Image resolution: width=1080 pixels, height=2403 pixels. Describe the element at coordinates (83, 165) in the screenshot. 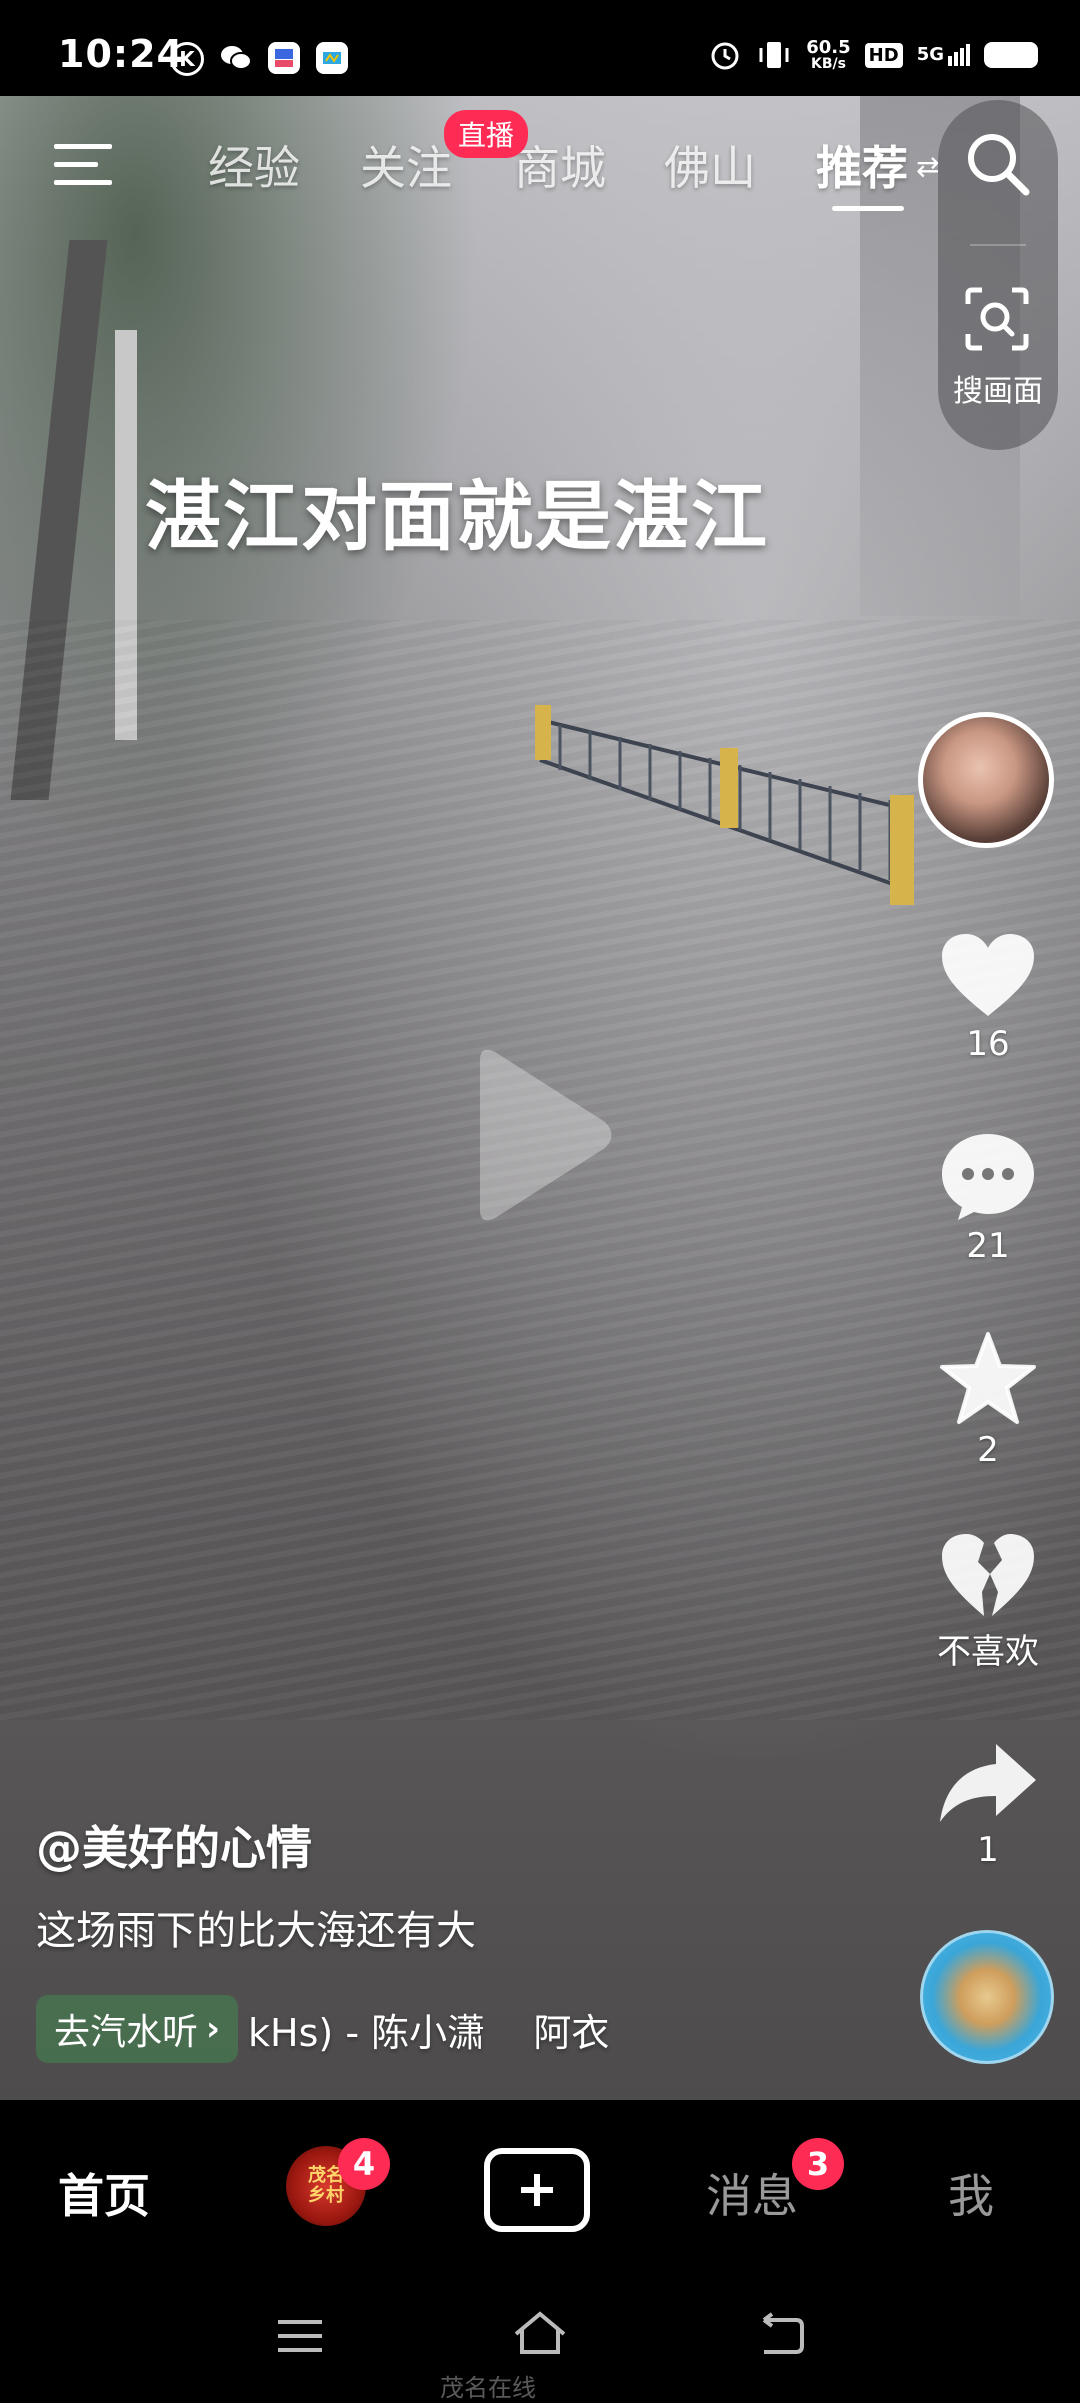

I see `menu-icon` at that location.